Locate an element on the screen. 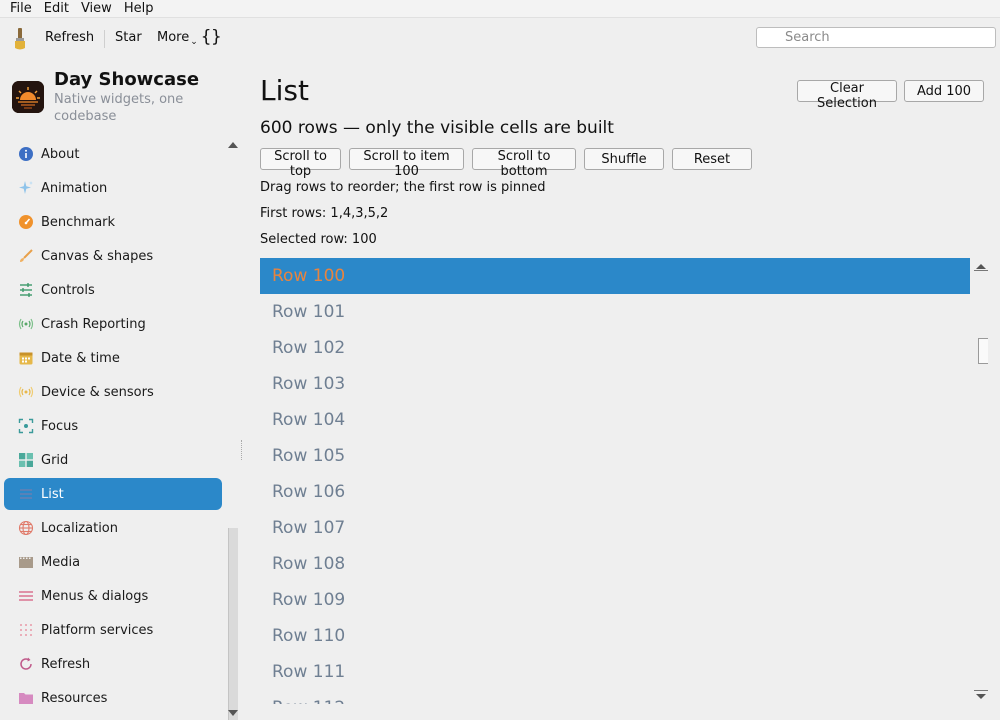 The width and height of the screenshot is (1000, 720). sidebar-scroll-thumb is located at coordinates (233, 624).